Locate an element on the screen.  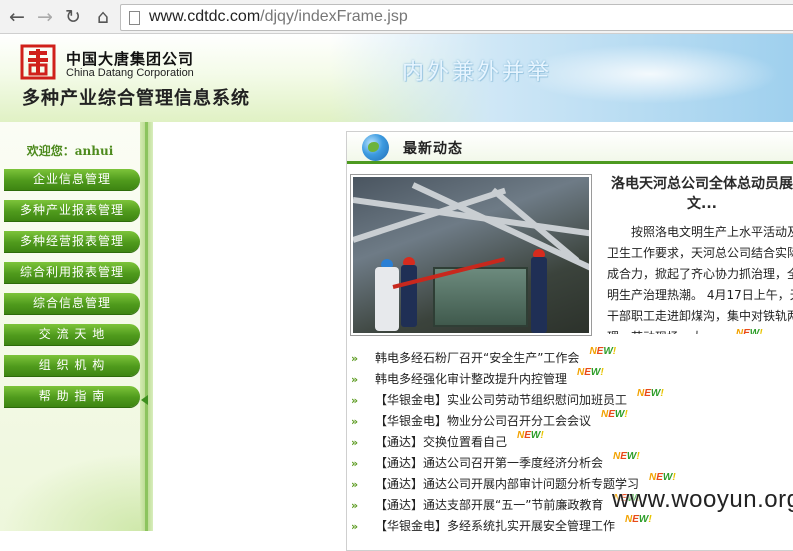
header-slogan: 内外兼外并举 is located at coordinates (477, 72).